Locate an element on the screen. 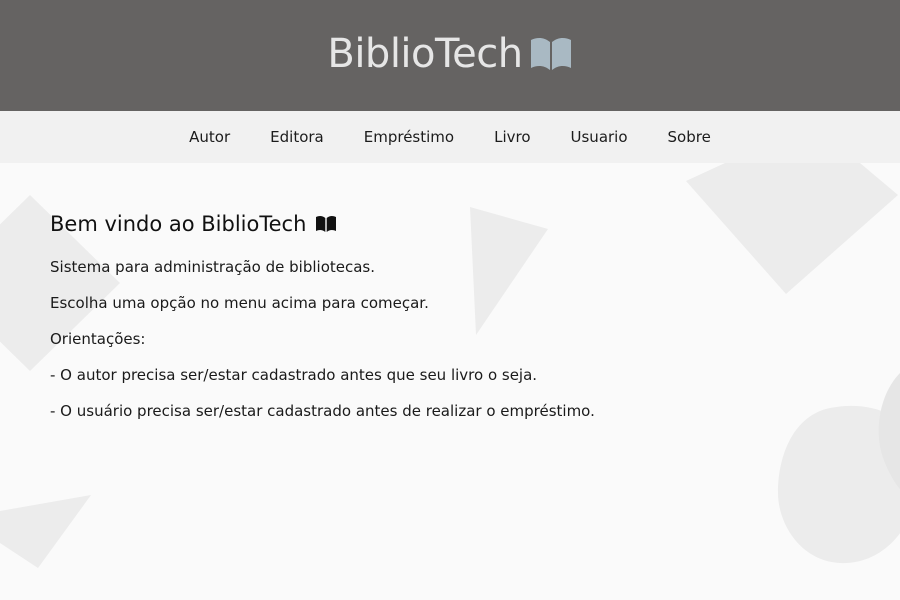 Image resolution: width=900 pixels, height=600 pixels. nav-item-autor: Autor is located at coordinates (209, 137).